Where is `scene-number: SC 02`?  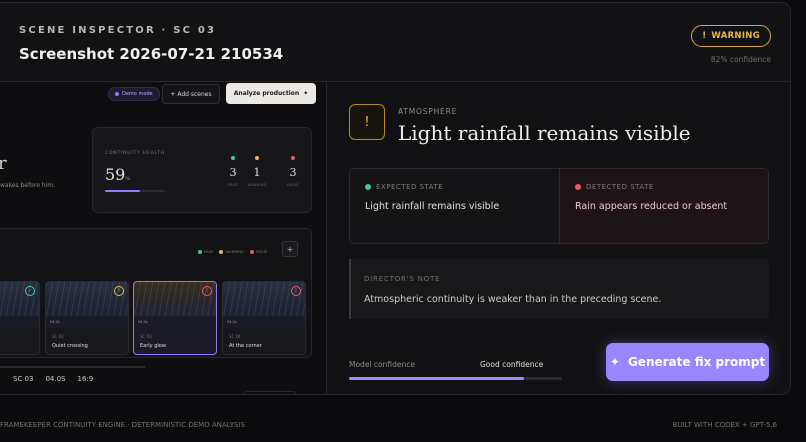
scene-number: SC 02 is located at coordinates (58, 336).